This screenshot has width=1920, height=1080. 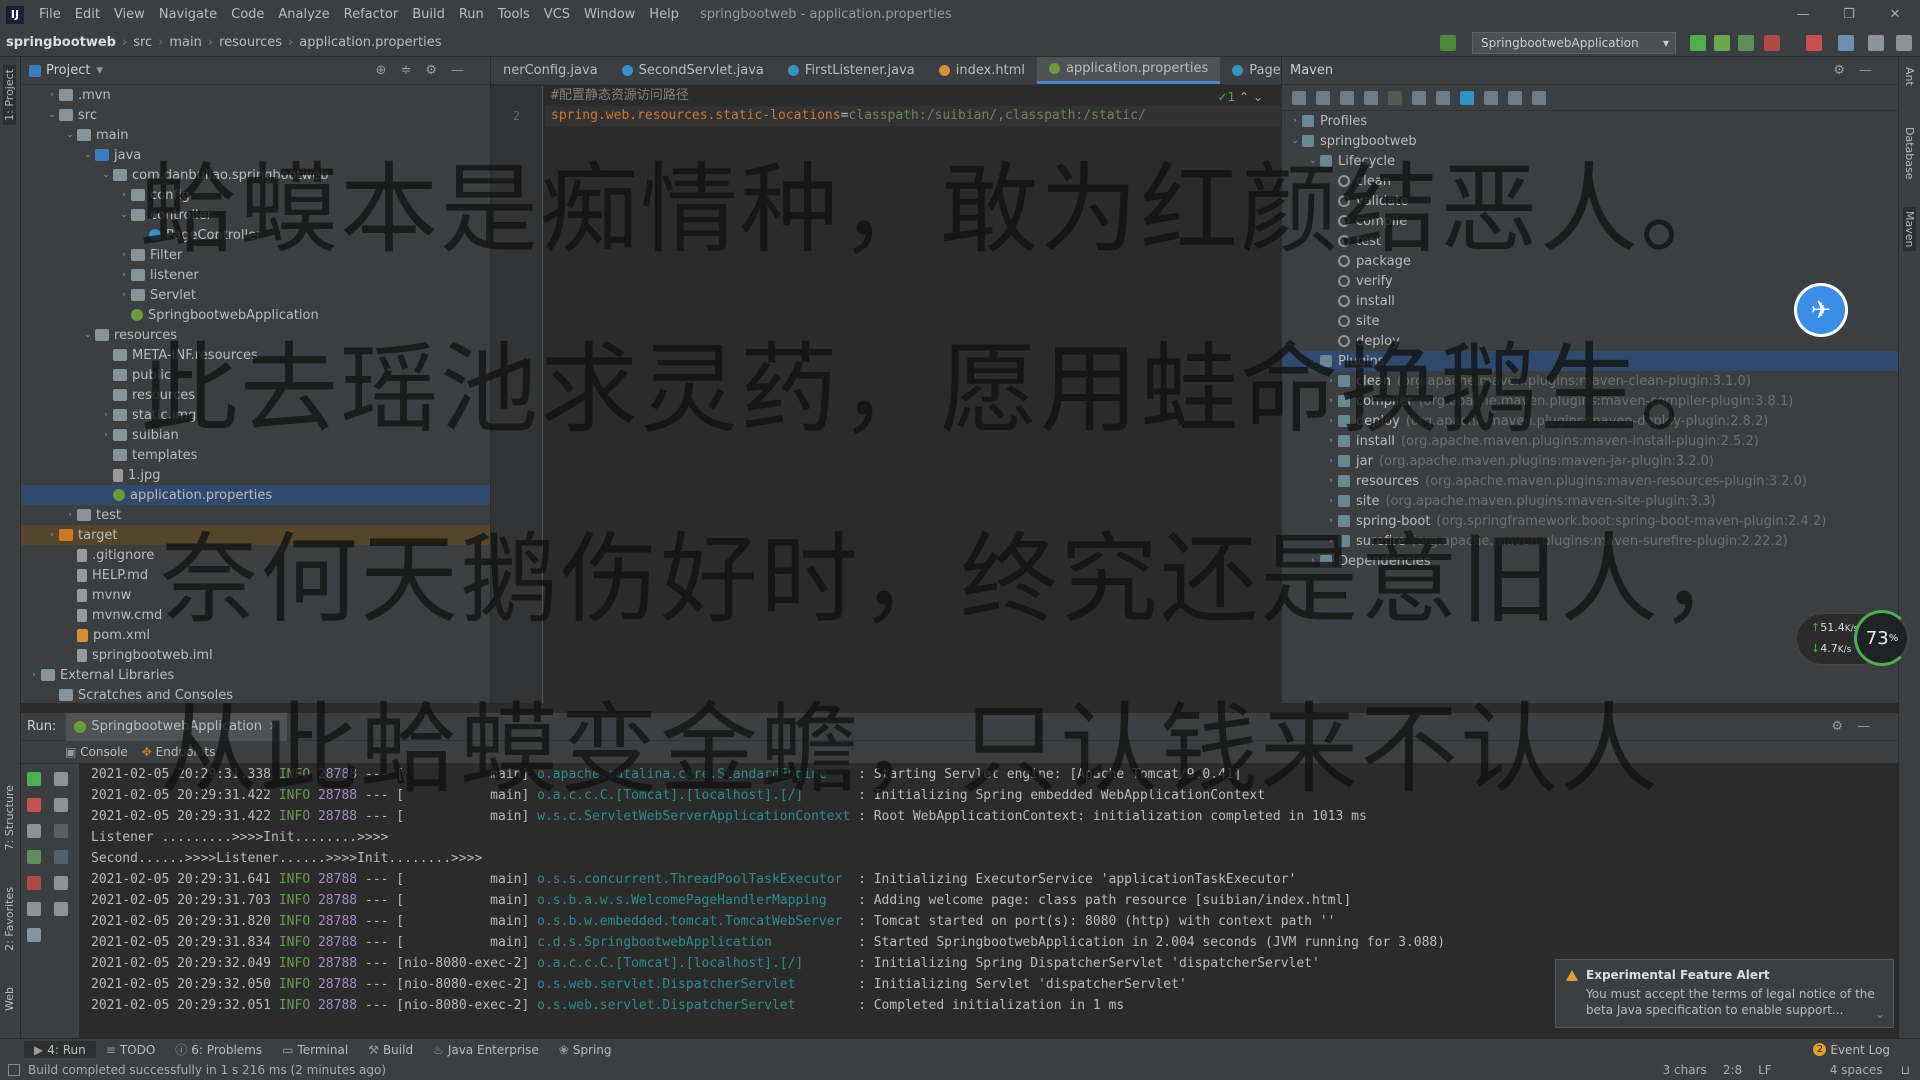 I want to click on breadcrumb-project: springbootweb, so click(x=61, y=42).